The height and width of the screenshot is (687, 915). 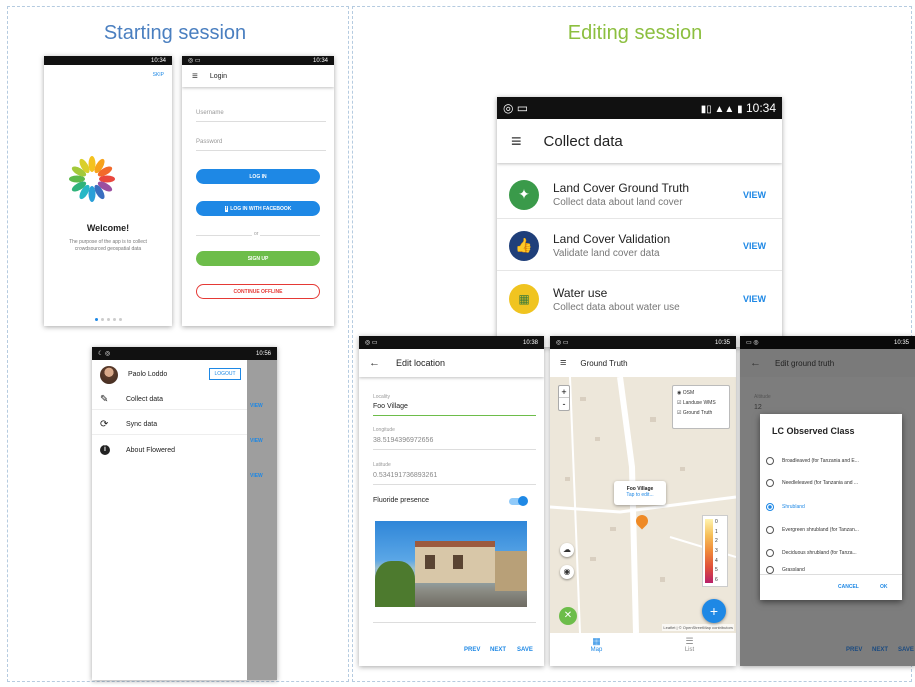 What do you see at coordinates (805, 363) in the screenshot?
I see `page-title: Edit ground truth` at bounding box center [805, 363].